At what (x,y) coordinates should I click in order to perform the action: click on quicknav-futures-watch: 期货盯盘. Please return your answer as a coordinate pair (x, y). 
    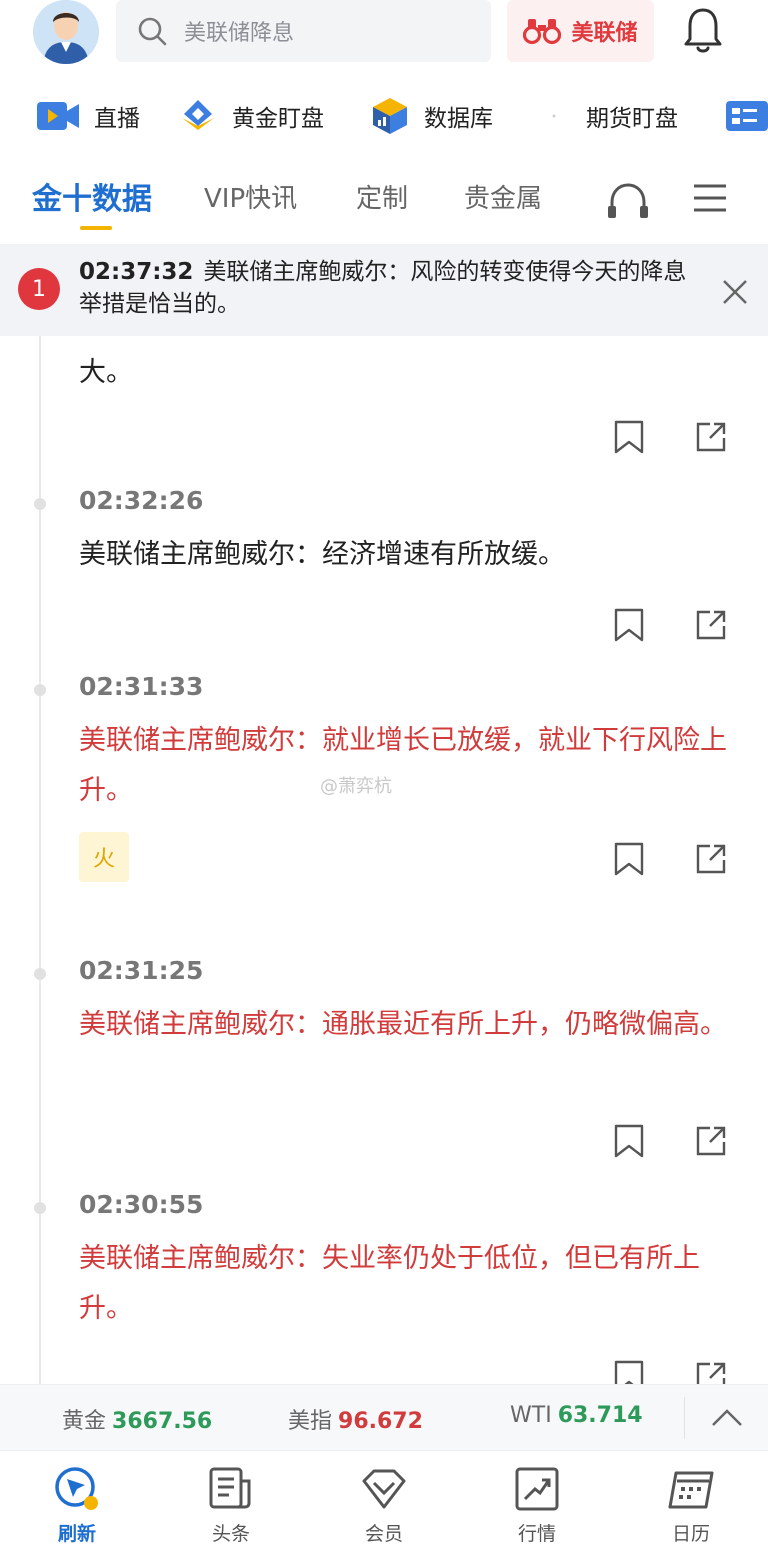
    Looking at the image, I should click on (612, 116).